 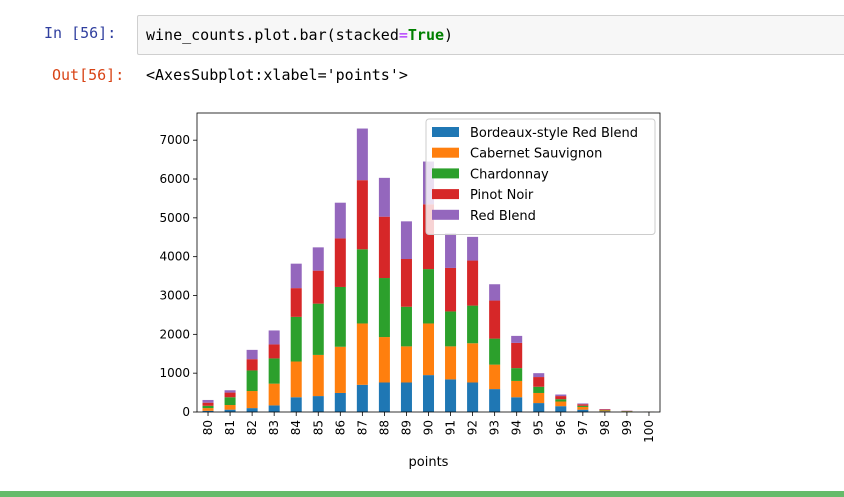 I want to click on x-tick-label-92: 92, so click(x=473, y=427).